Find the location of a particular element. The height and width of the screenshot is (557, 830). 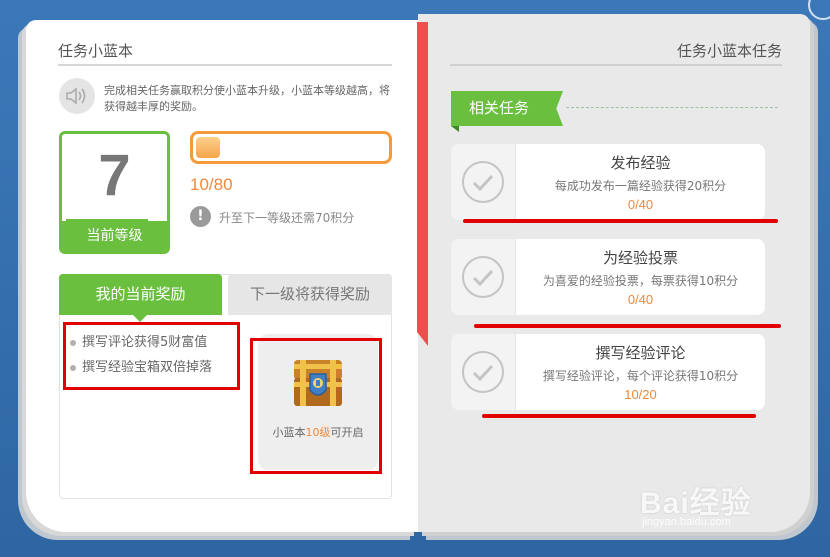

exclamation-icon: ! is located at coordinates (200, 216).